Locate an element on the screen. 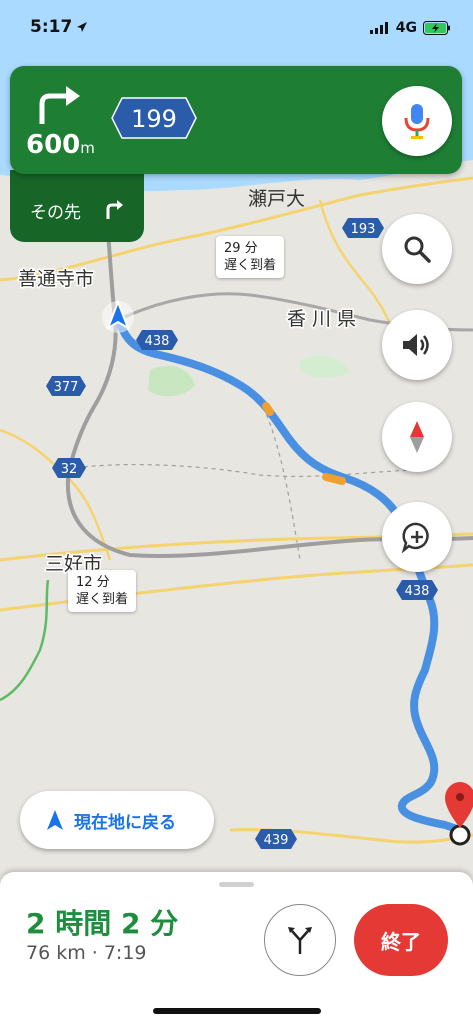  volume-icon is located at coordinates (416, 345).